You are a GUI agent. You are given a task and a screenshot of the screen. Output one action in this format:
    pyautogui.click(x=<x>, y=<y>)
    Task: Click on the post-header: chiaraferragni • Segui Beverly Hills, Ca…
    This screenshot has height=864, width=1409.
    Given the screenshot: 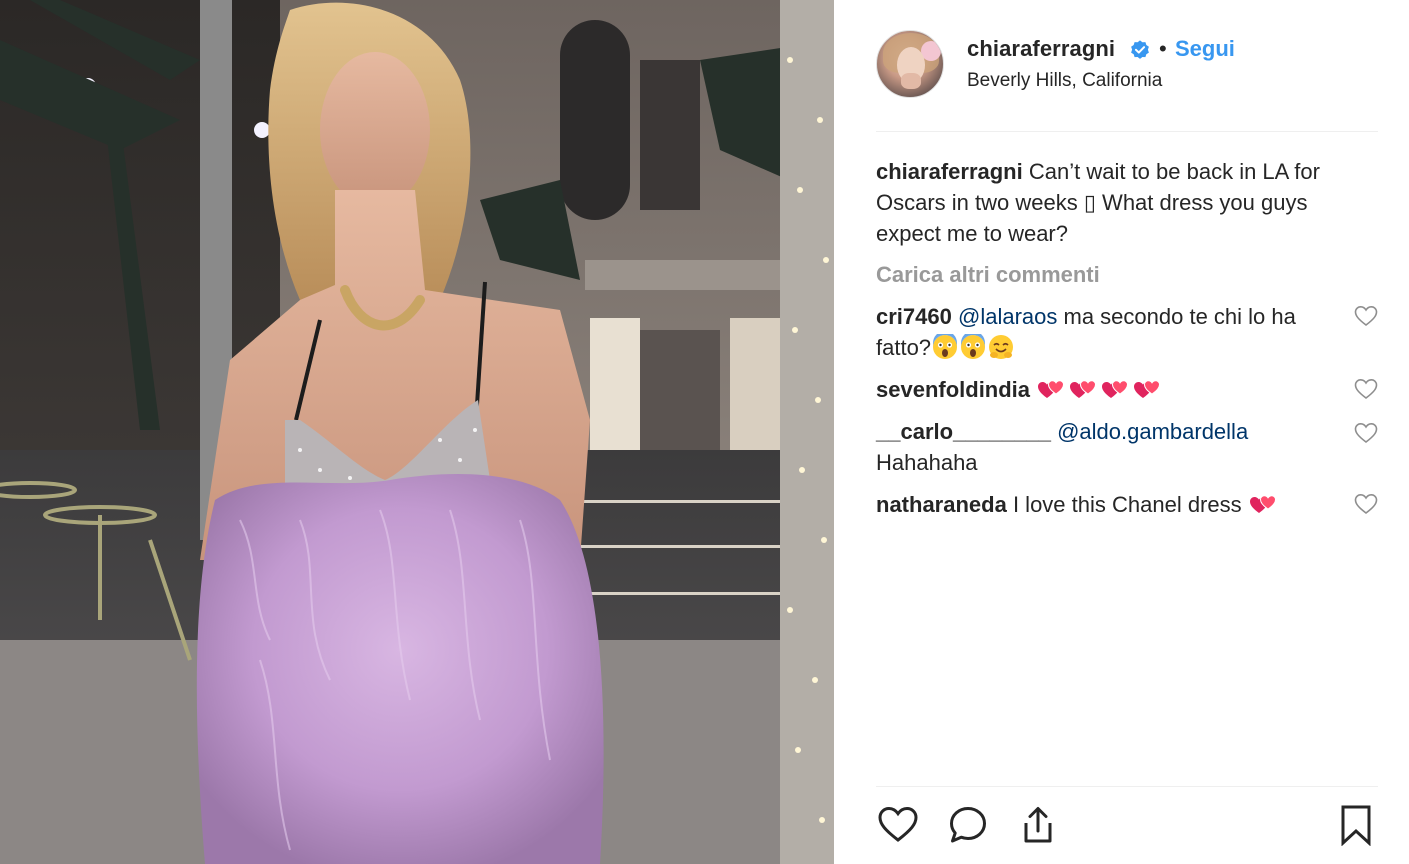 What is the action you would take?
    pyautogui.click(x=1127, y=65)
    